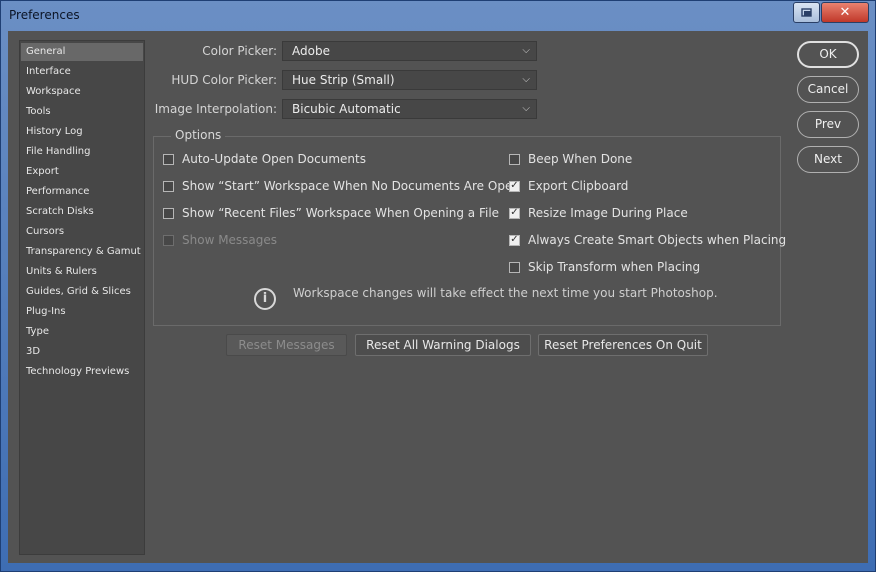  I want to click on hud-color-picker-value: Hue Strip (Small), so click(343, 80).